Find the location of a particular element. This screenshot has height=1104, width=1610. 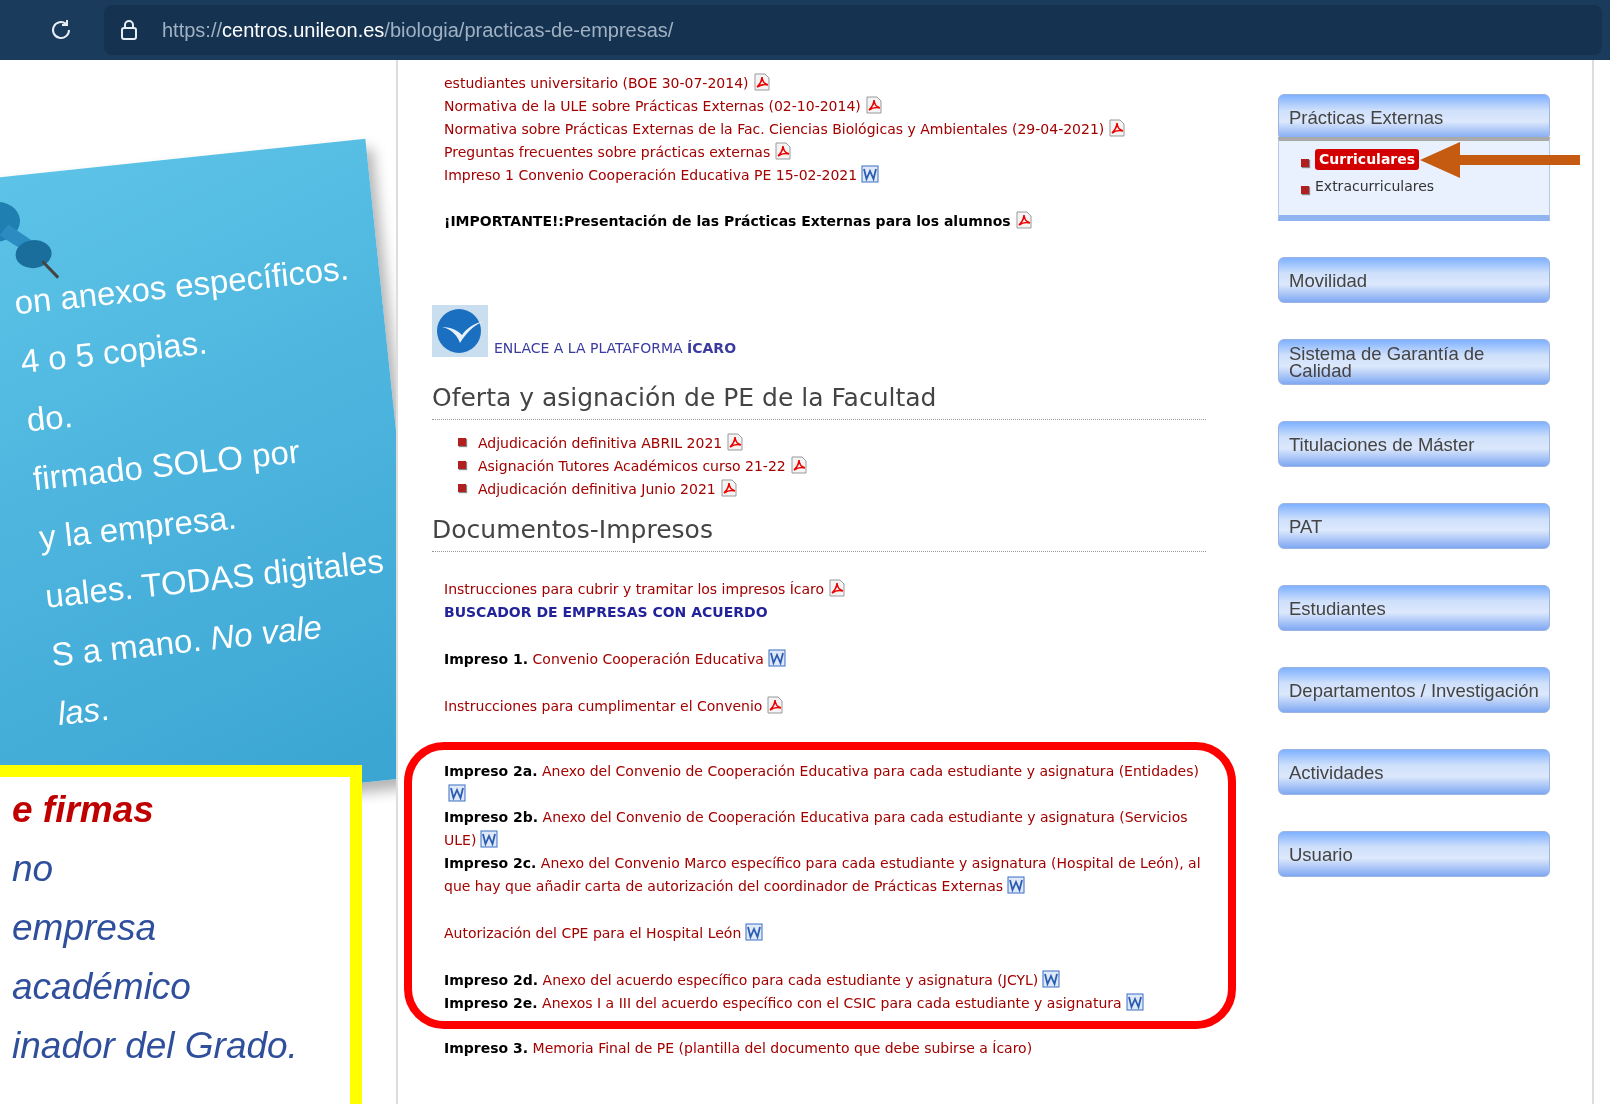

note-text: las. is located at coordinates (84, 709).